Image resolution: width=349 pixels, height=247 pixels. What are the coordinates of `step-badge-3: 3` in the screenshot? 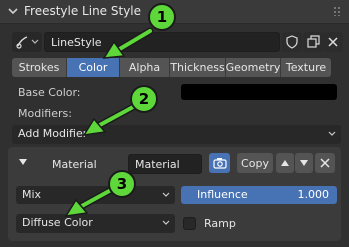 It's located at (122, 184).